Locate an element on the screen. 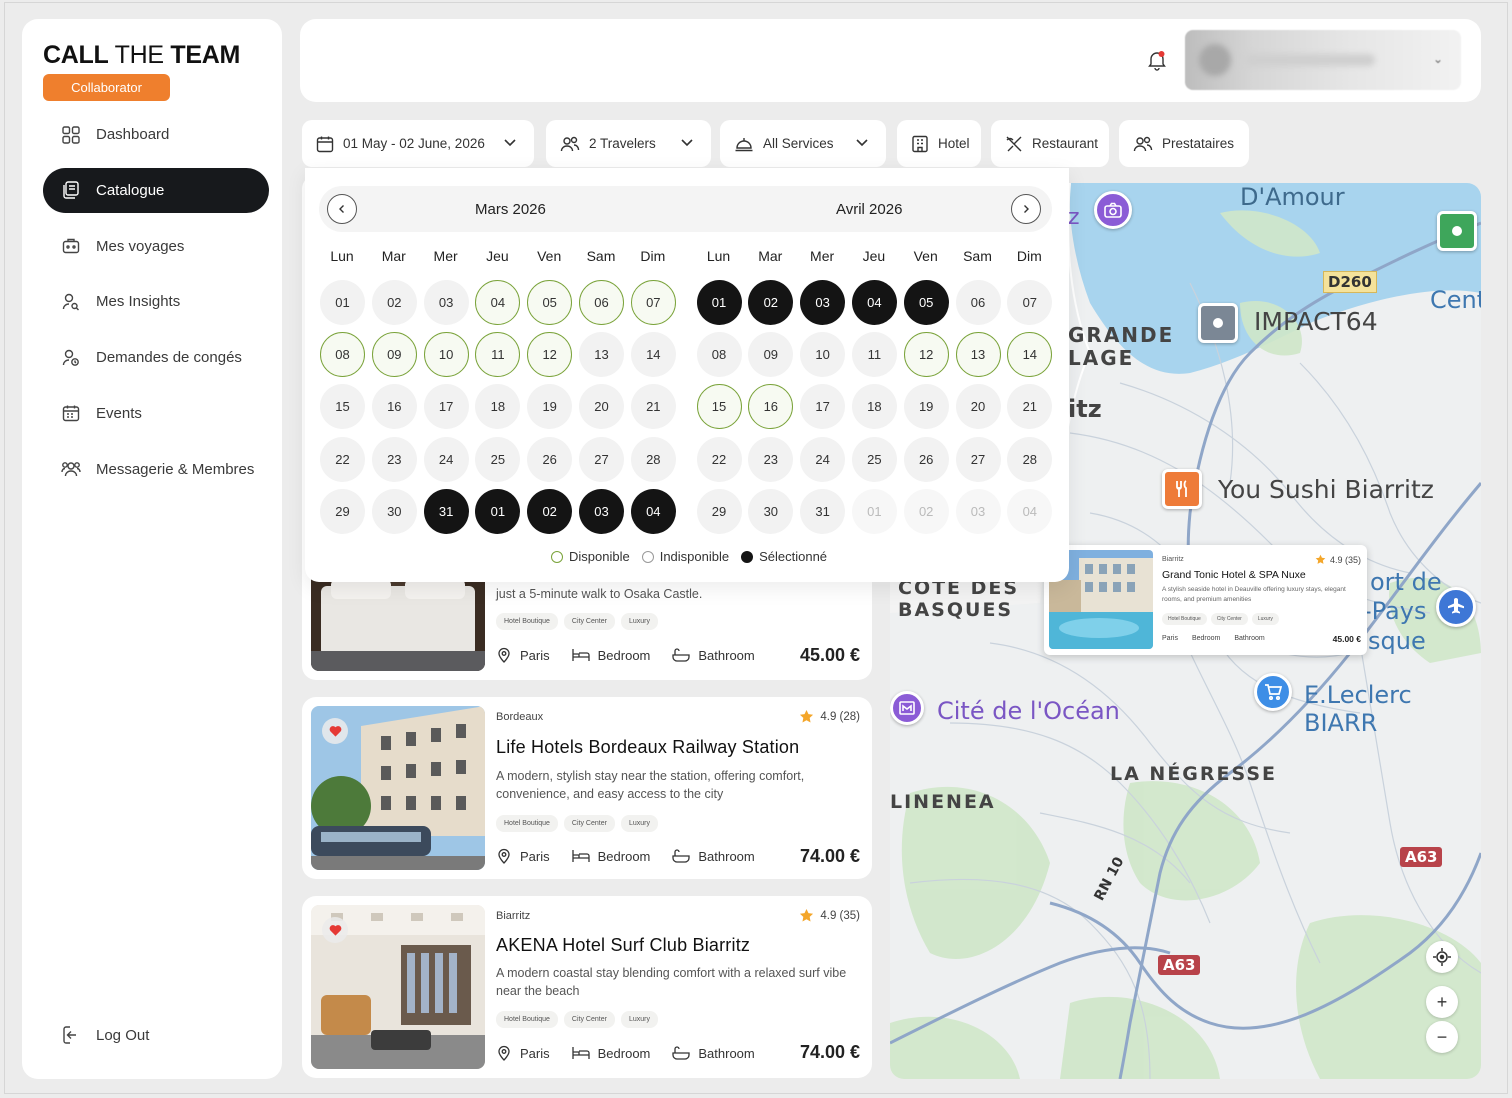  april-day-cell: 12 is located at coordinates (926, 355).